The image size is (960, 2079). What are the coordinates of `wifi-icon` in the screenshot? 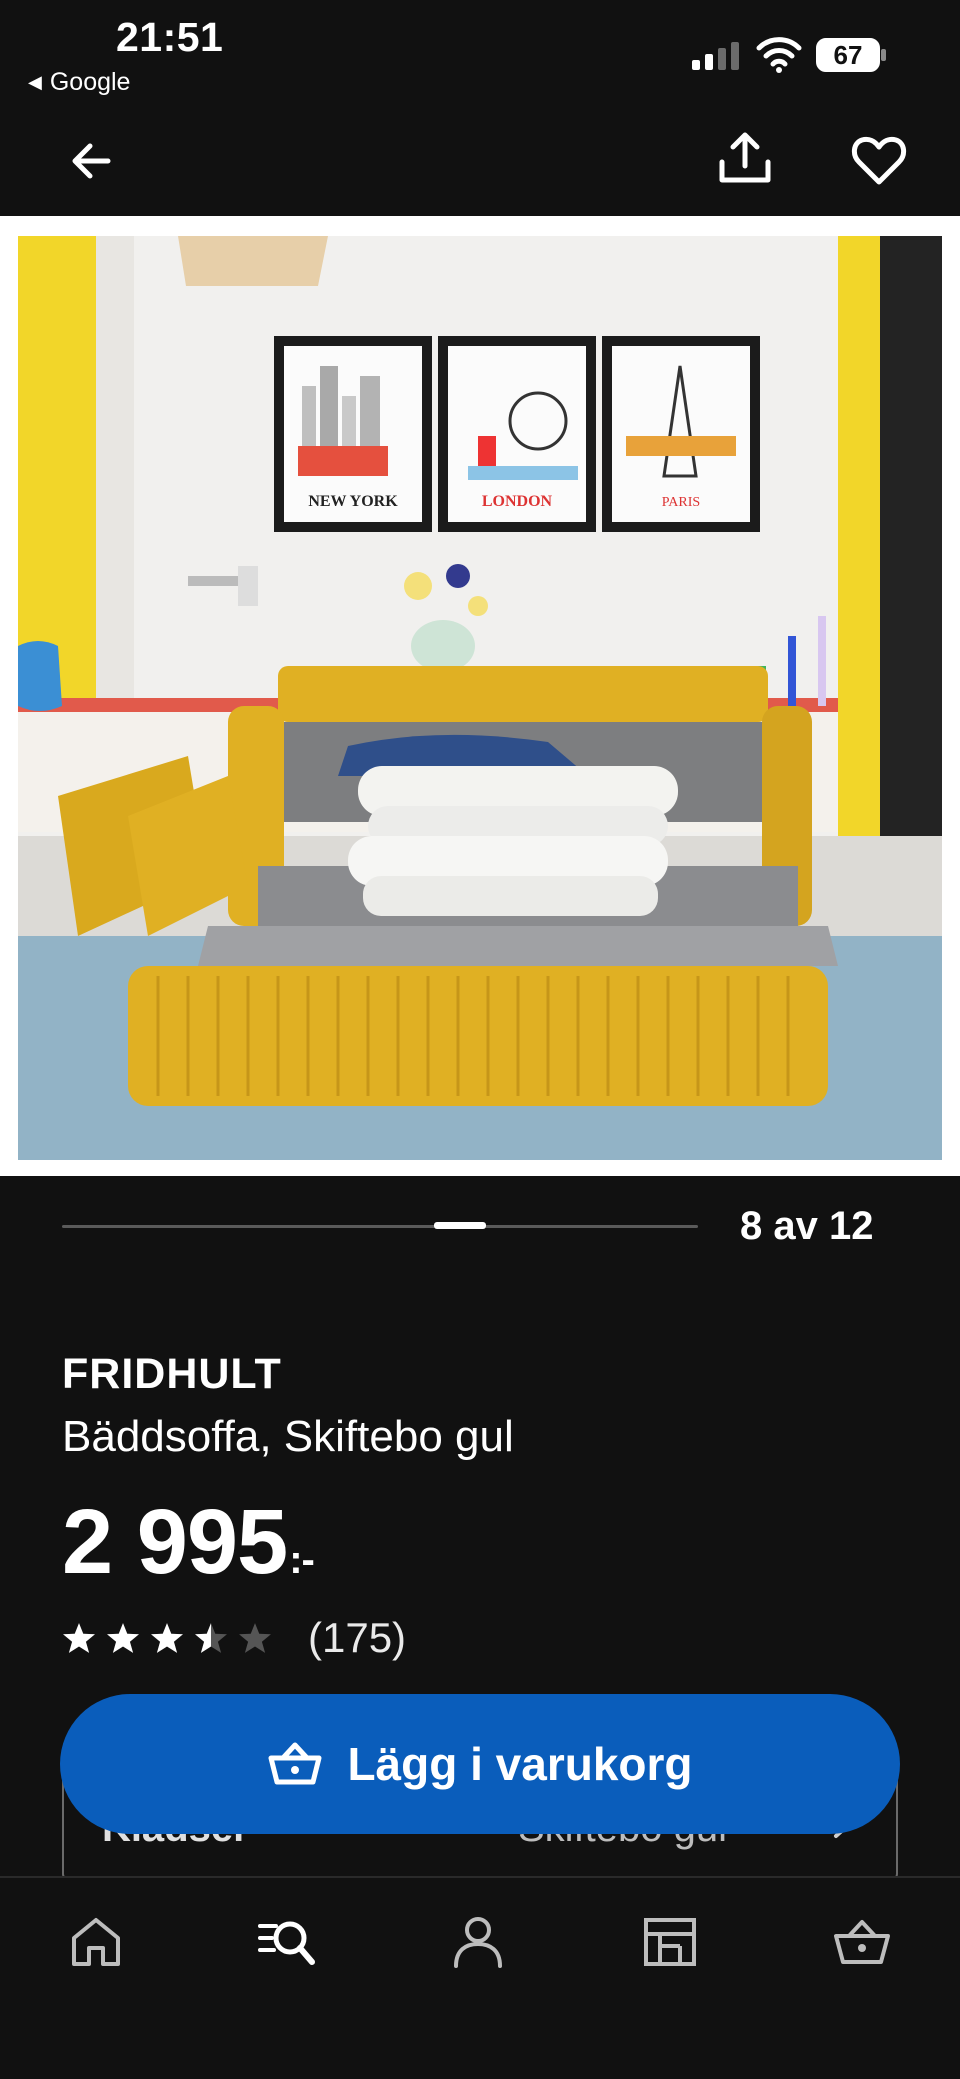 It's located at (779, 55).